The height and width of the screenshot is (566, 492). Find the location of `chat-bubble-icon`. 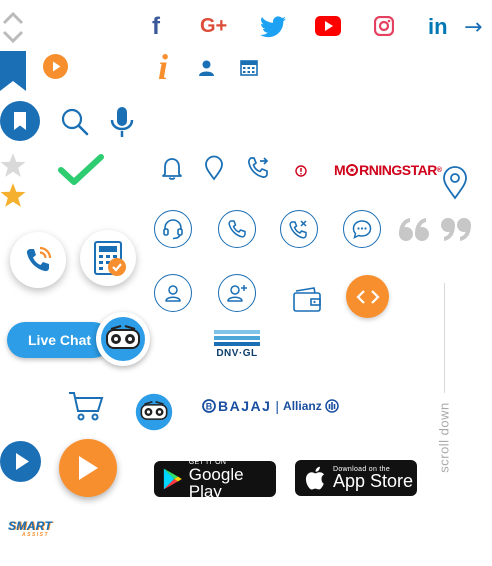

chat-bubble-icon is located at coordinates (362, 229).